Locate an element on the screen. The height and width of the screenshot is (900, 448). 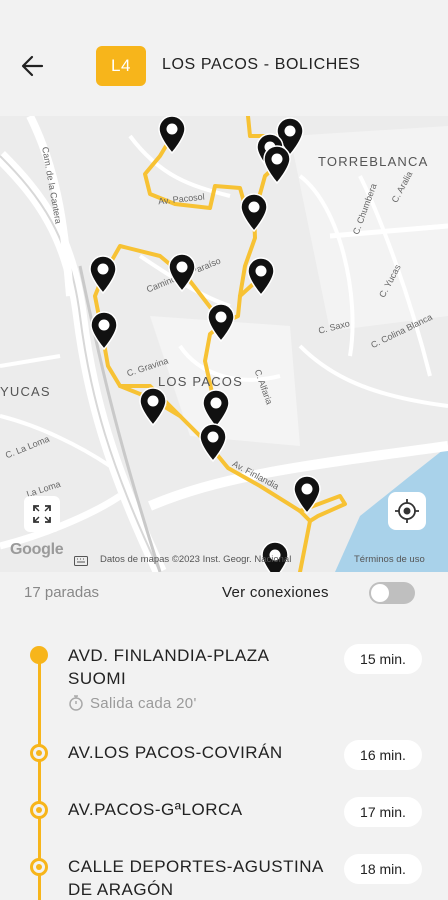
google-logo: Google is located at coordinates (37, 549).